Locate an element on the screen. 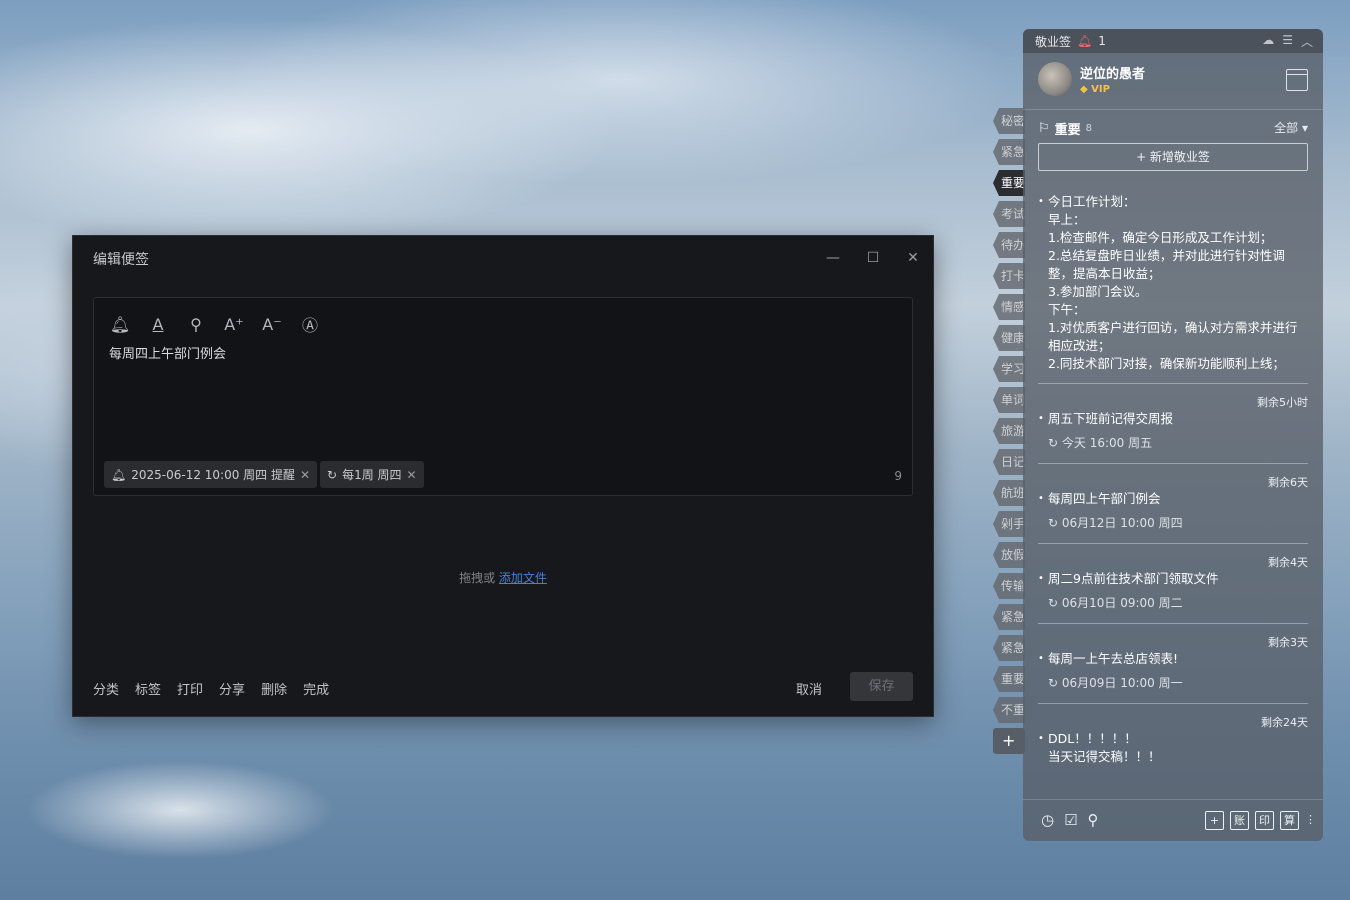 The height and width of the screenshot is (900, 1350). font-increase-icon: A⁺ is located at coordinates (234, 324).